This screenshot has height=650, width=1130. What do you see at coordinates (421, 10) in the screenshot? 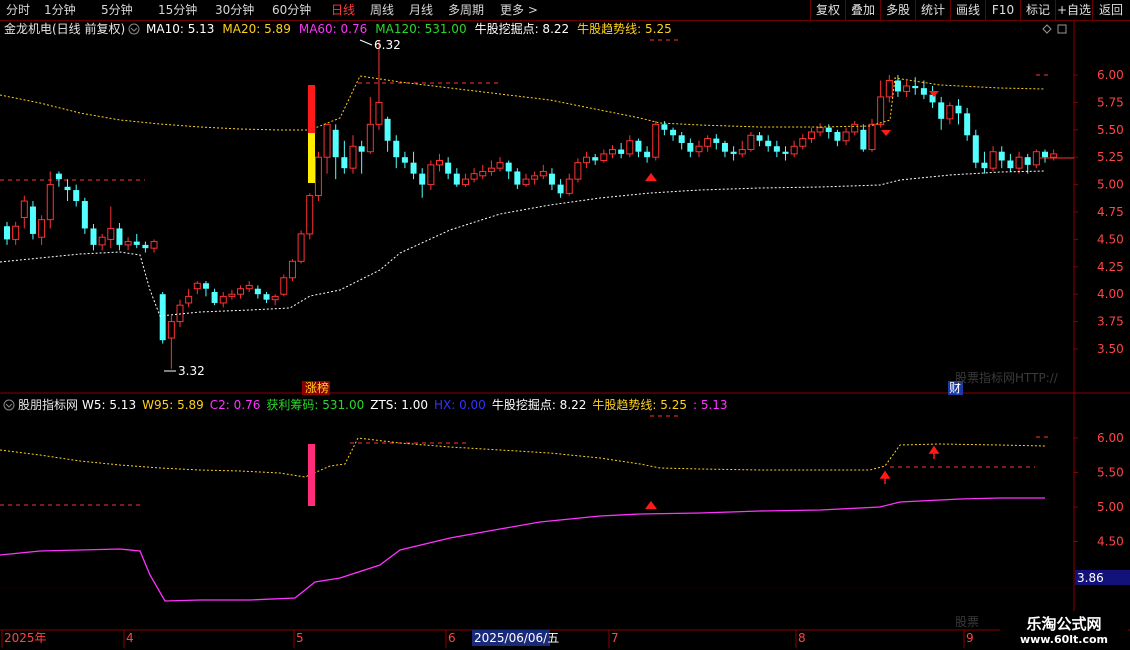
I see `tab-monthly: 月线` at bounding box center [421, 10].